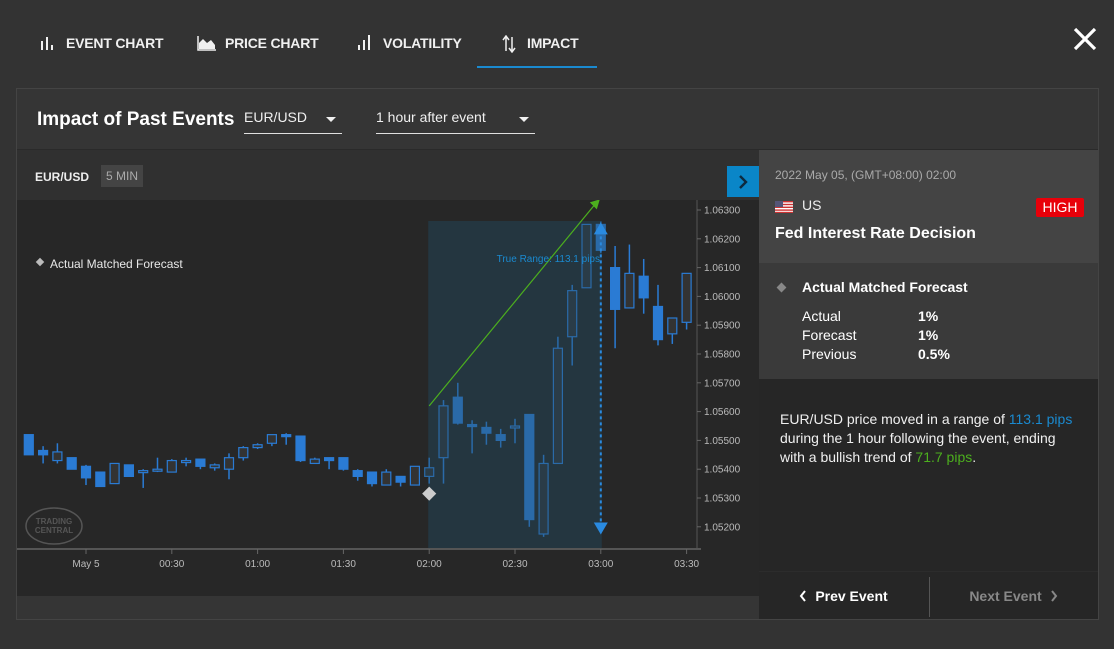 This screenshot has width=1114, height=649. I want to click on x-tick-label: 01:30, so click(343, 564).